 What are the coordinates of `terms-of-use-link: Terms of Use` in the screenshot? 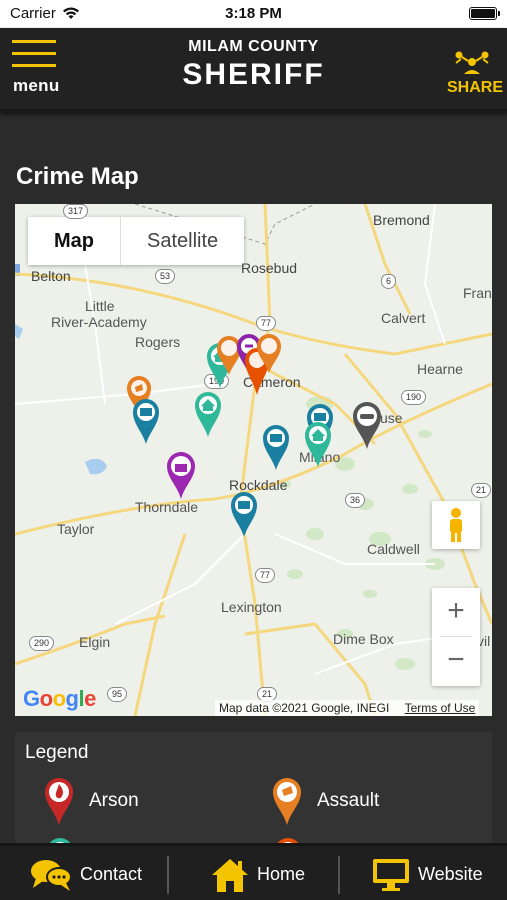 It's located at (440, 708).